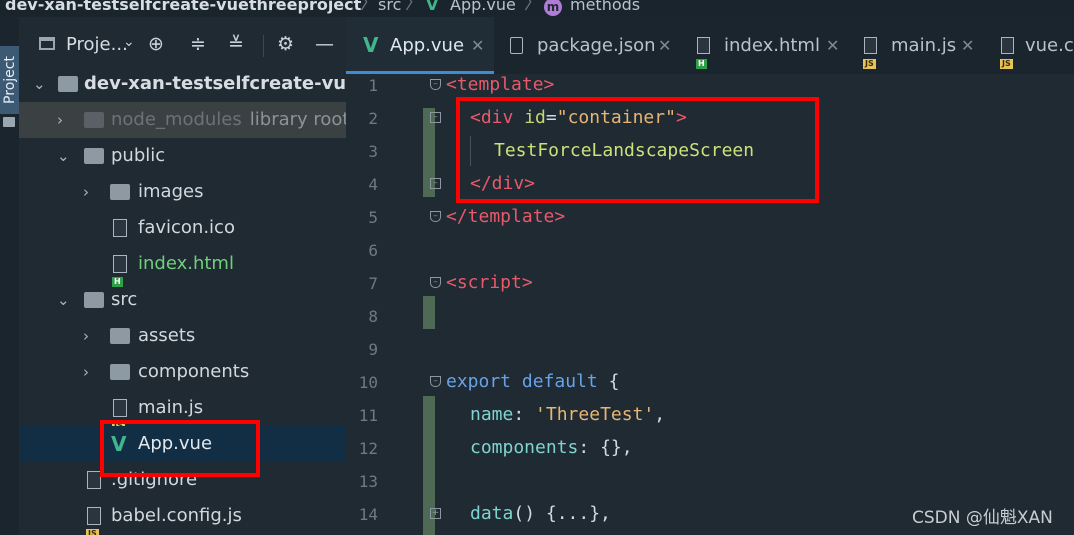 The image size is (1074, 535). I want to click on watermark: CSDN @仙魁XAN, so click(982, 518).